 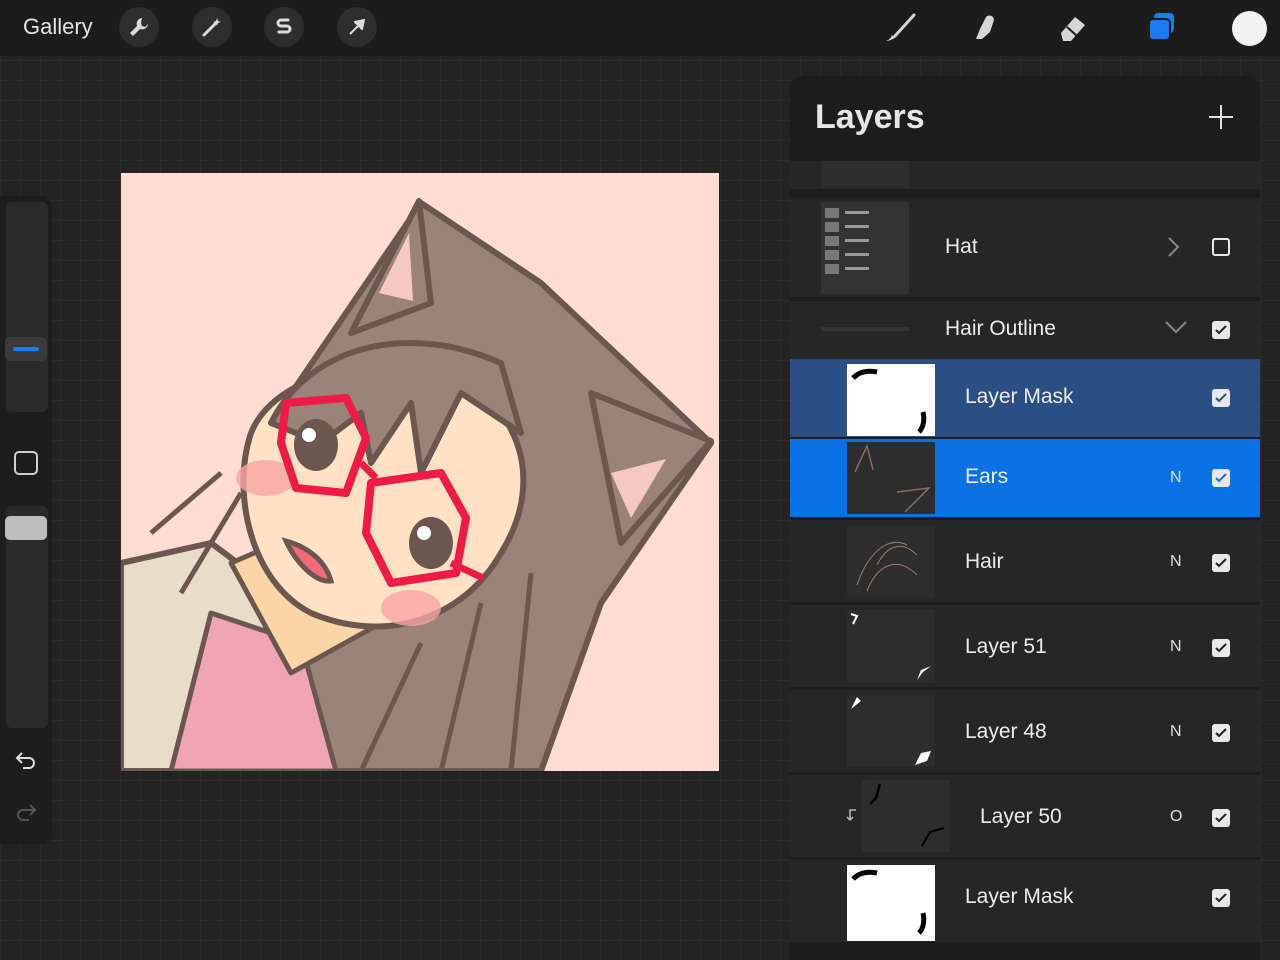 What do you see at coordinates (1021, 816) in the screenshot?
I see `layer-name: Layer 50` at bounding box center [1021, 816].